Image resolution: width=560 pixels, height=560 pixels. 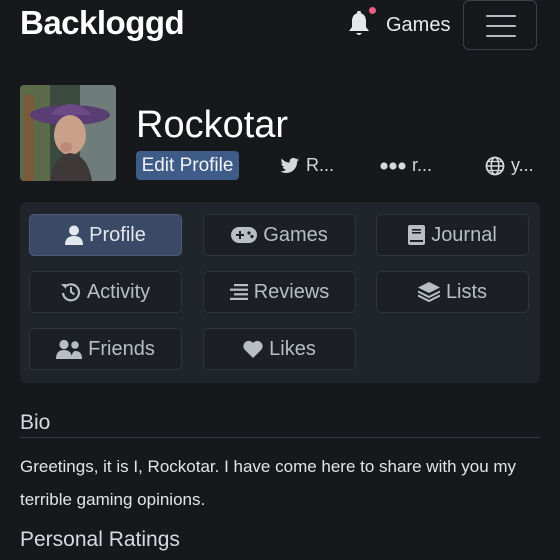 I want to click on tab-profile-label: Profile, so click(x=117, y=234).